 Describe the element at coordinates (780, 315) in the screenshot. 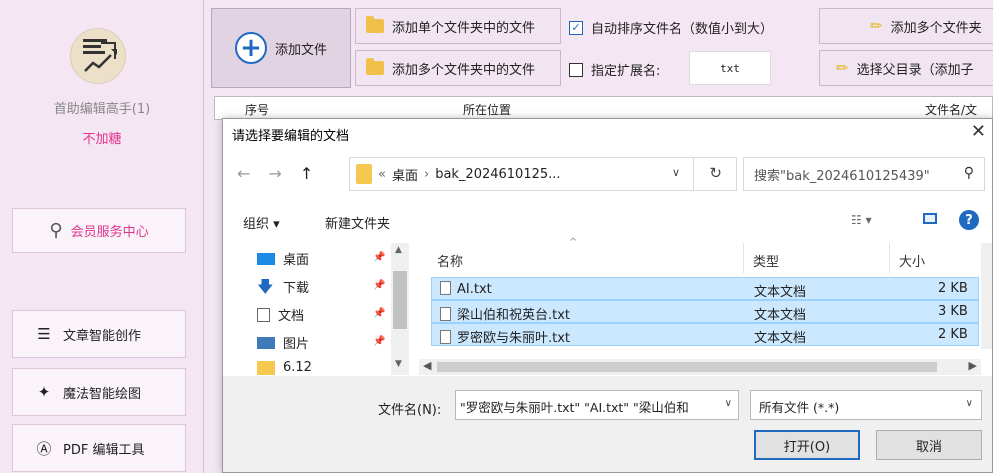

I see `file-type: 文本文档` at that location.